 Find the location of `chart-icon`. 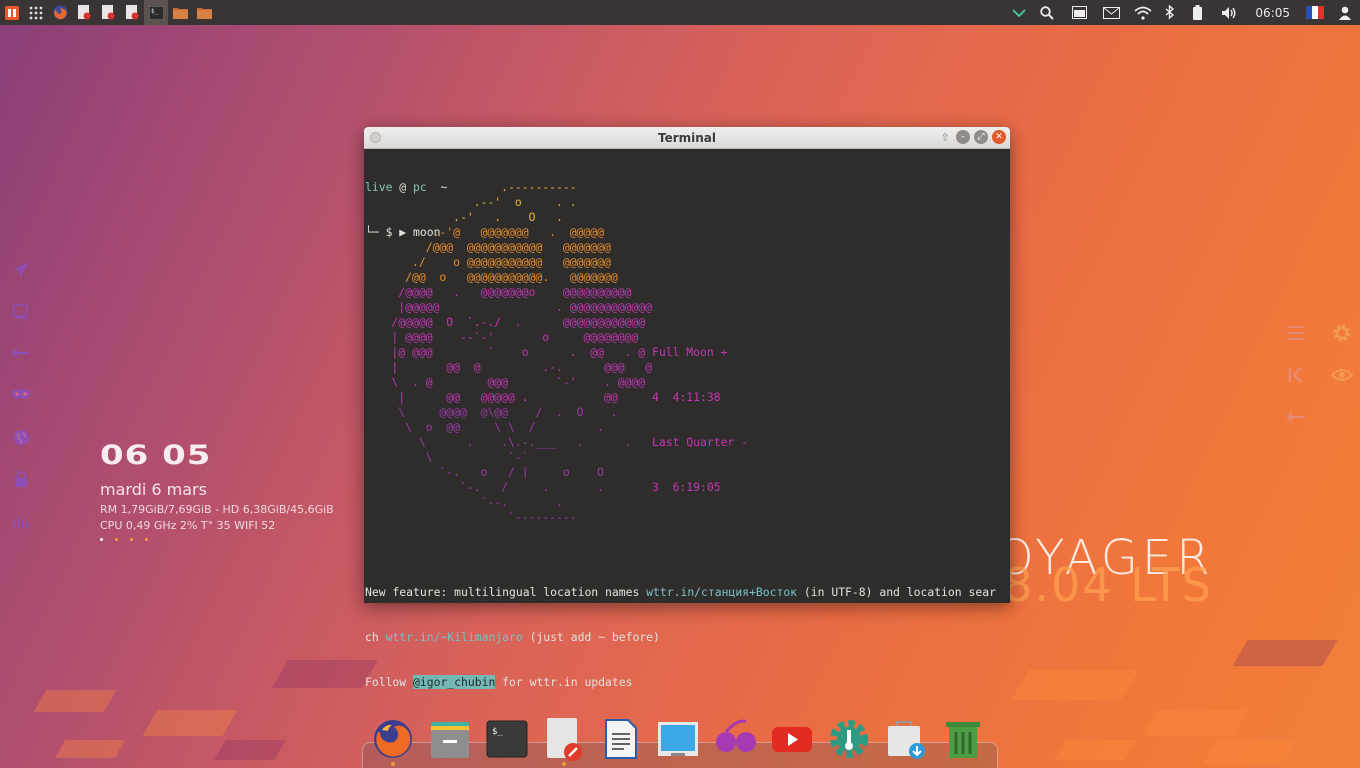

chart-icon is located at coordinates (21, 521).